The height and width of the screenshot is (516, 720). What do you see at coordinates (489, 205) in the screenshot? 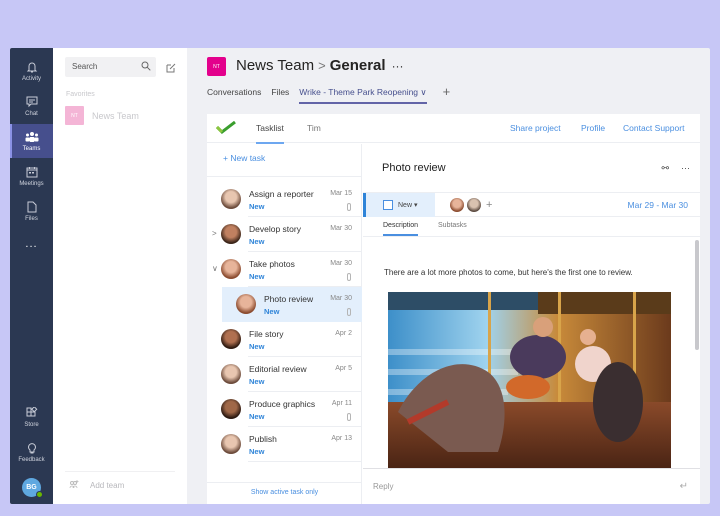
I see `add-assignee-button: +` at bounding box center [489, 205].